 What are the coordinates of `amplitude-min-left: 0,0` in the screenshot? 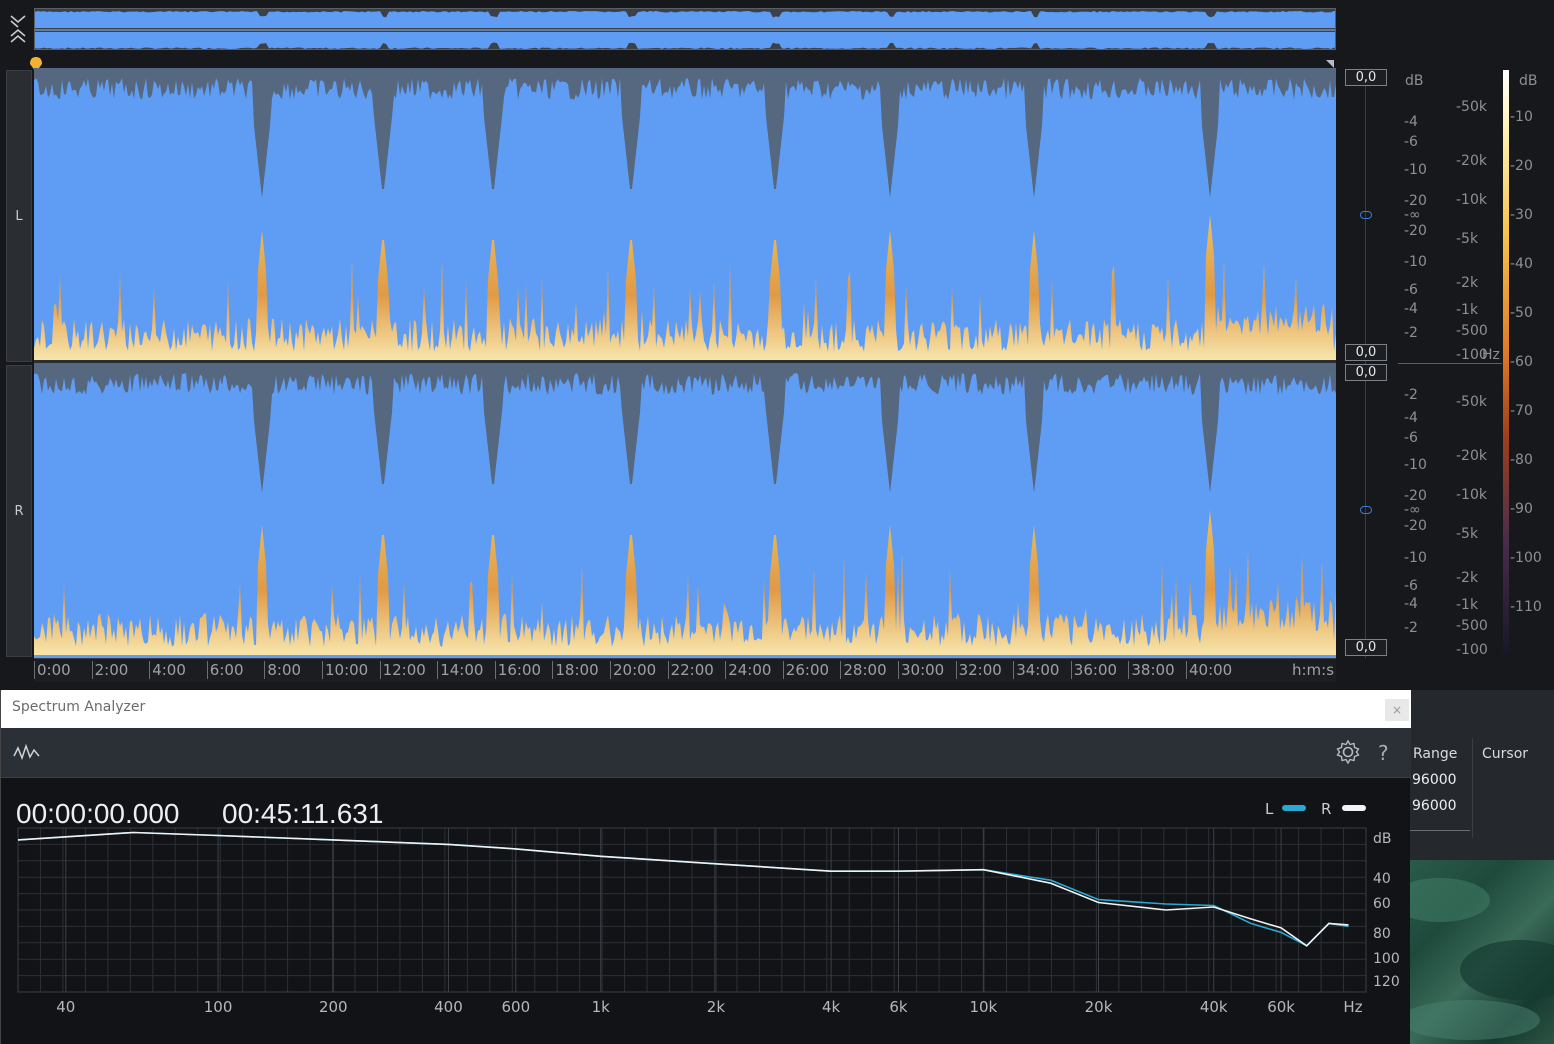 It's located at (1366, 352).